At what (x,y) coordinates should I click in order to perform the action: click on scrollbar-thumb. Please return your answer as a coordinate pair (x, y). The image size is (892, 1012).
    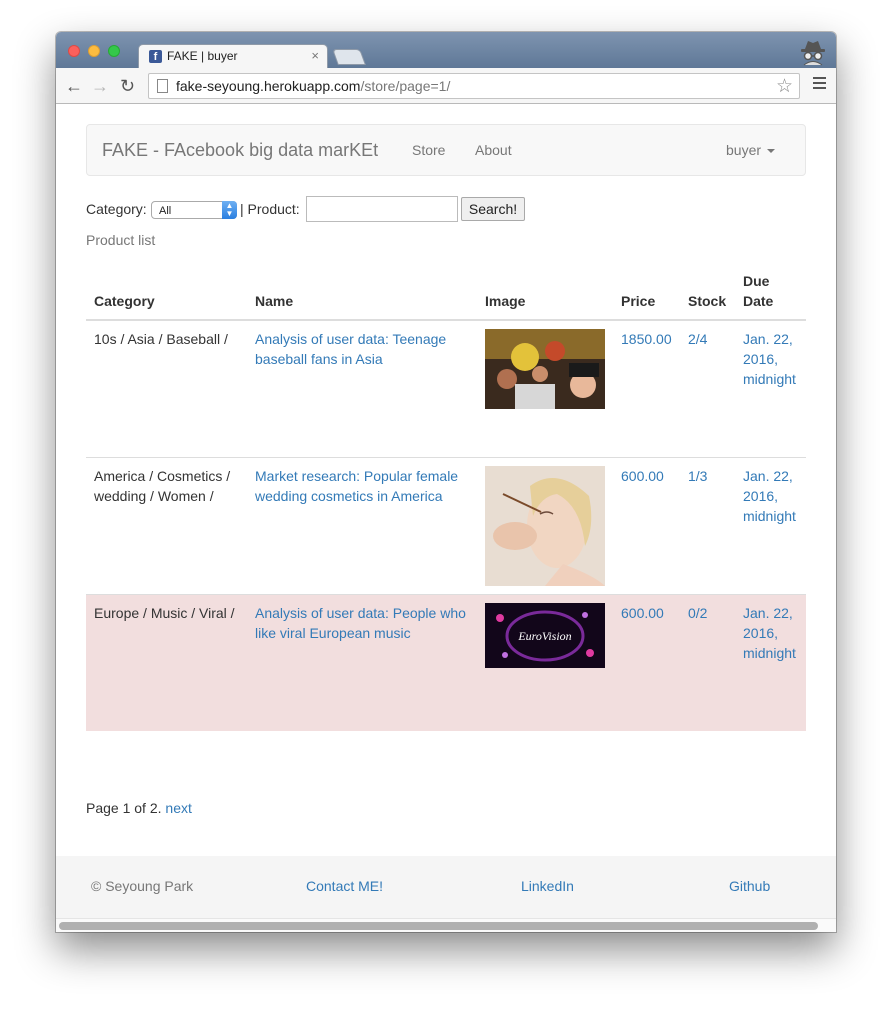
    Looking at the image, I should click on (438, 926).